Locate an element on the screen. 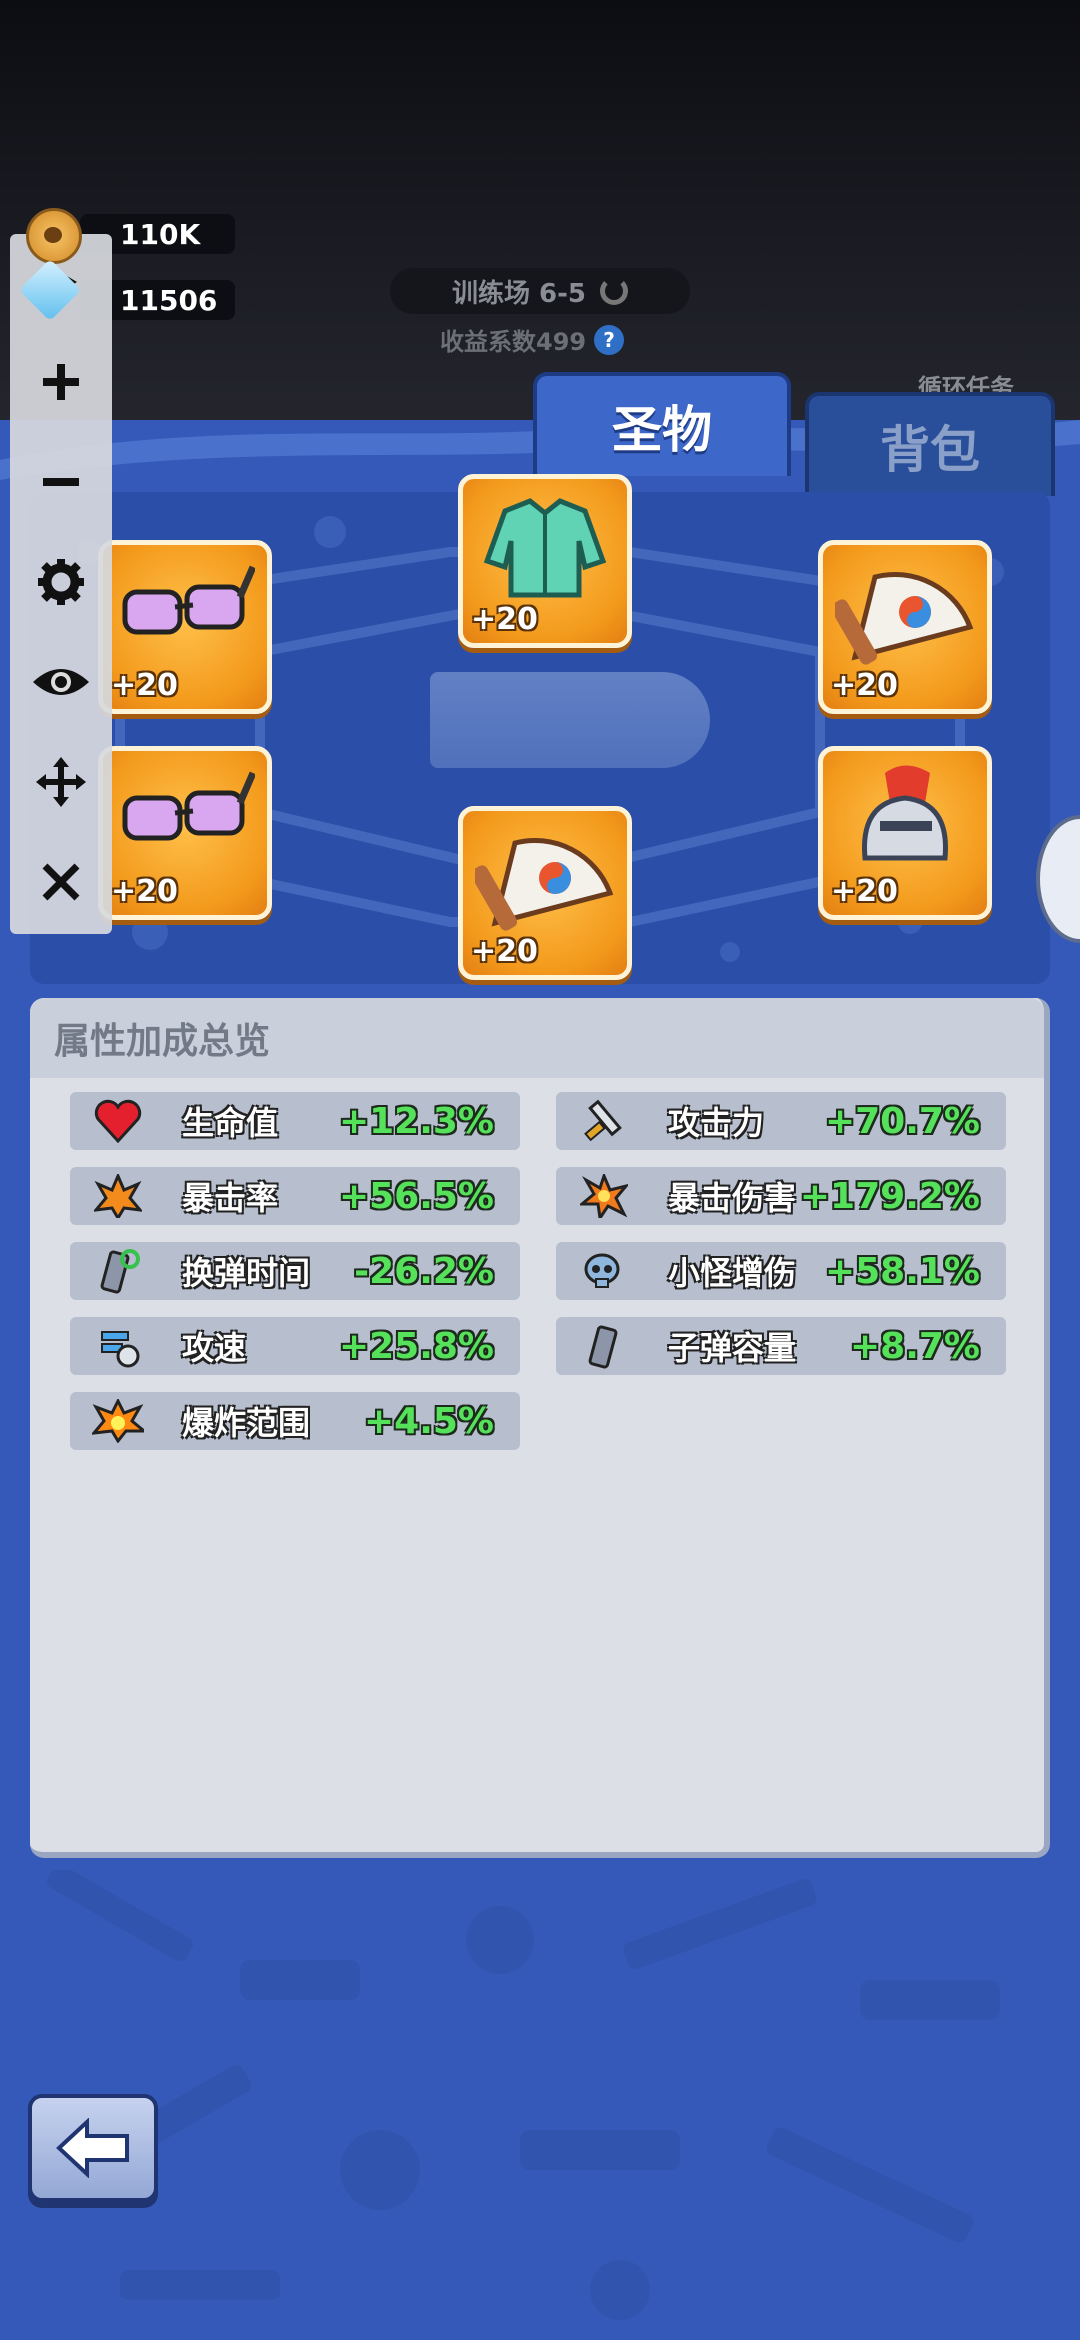  income-coefficient: 收益系数499 ? is located at coordinates (532, 339).